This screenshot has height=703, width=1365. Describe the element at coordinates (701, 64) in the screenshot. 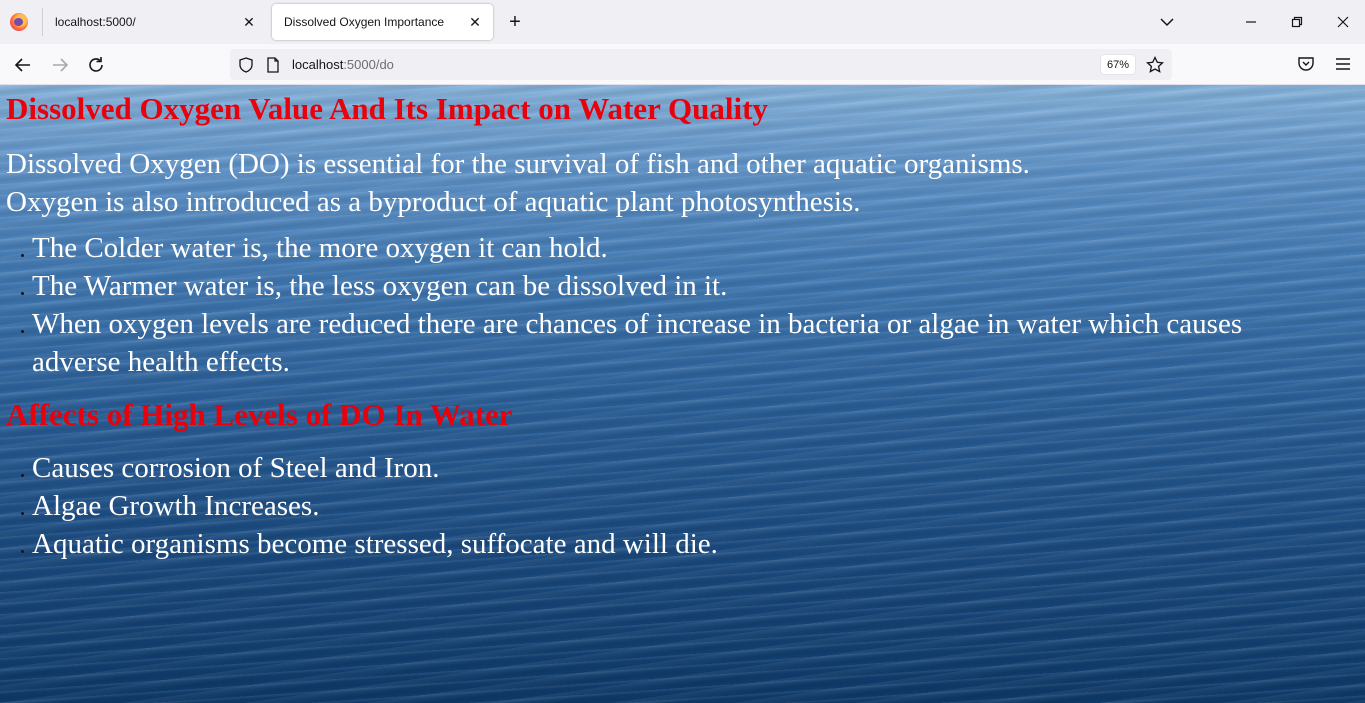

I see `address-bar: localhost:5000/do 67%` at that location.